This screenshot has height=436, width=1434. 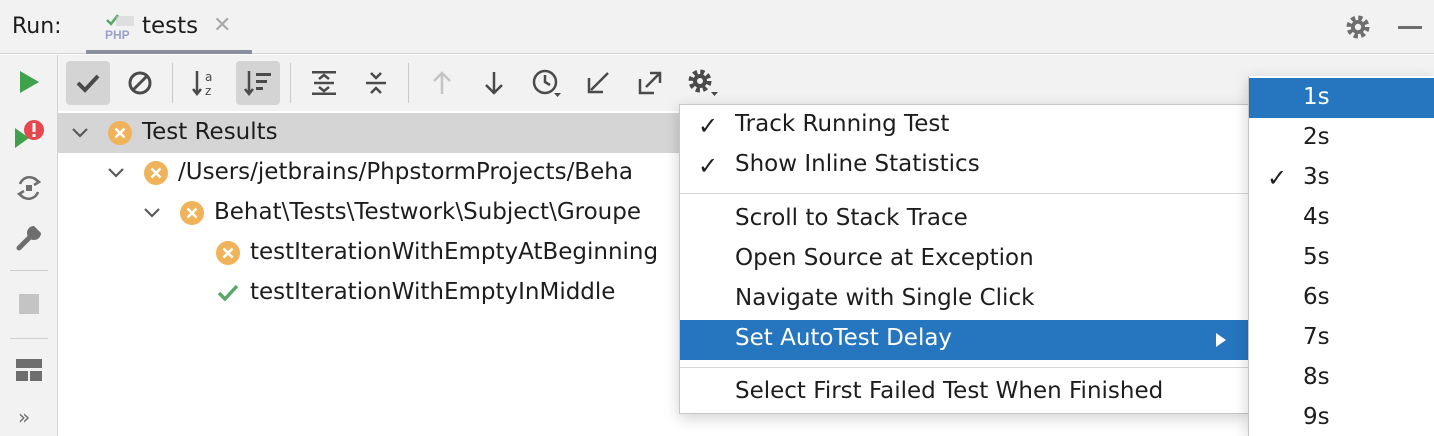 What do you see at coordinates (1316, 217) in the screenshot?
I see `delay-option-label: 4s` at bounding box center [1316, 217].